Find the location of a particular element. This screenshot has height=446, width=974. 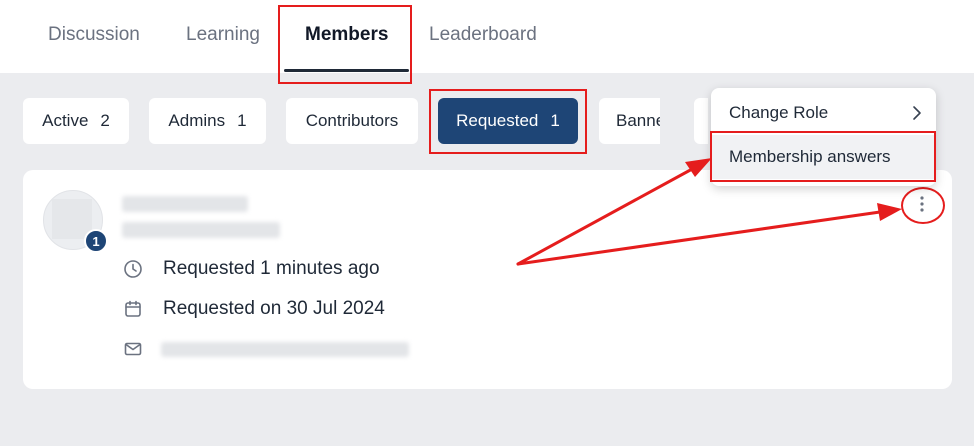

annotation-arrows is located at coordinates (709, 212).